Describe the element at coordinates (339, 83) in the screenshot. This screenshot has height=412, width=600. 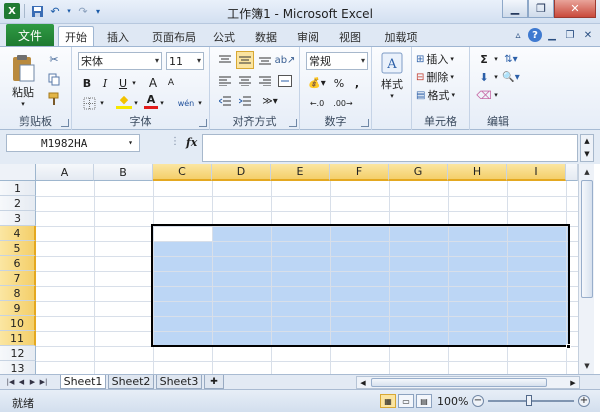
I see `percent-button: %` at that location.